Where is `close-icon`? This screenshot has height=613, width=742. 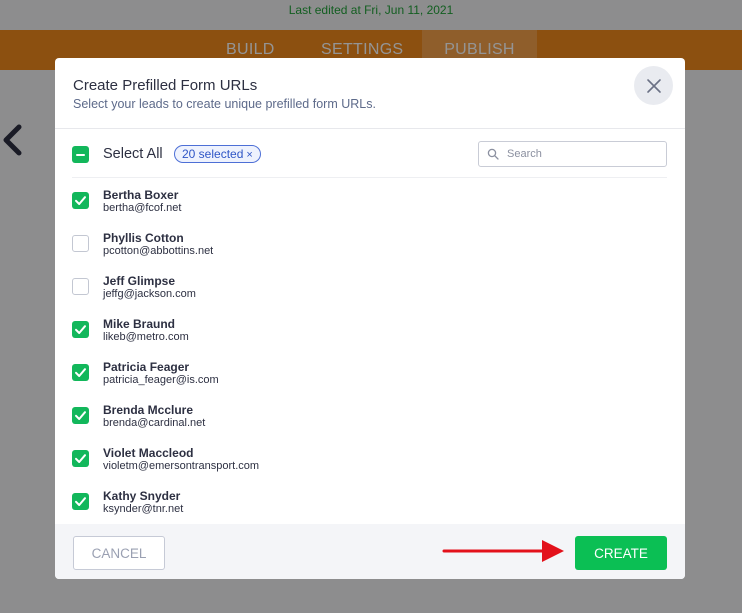 close-icon is located at coordinates (653, 85).